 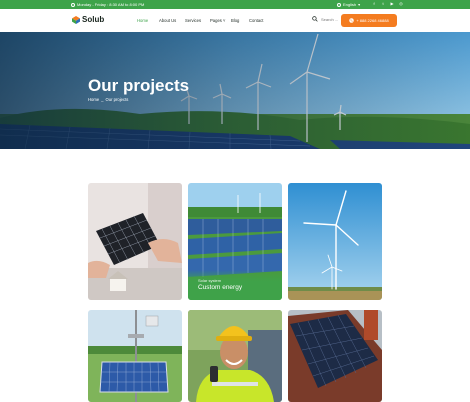 What do you see at coordinates (93, 99) in the screenshot?
I see `breadcrumb-home: Home` at bounding box center [93, 99].